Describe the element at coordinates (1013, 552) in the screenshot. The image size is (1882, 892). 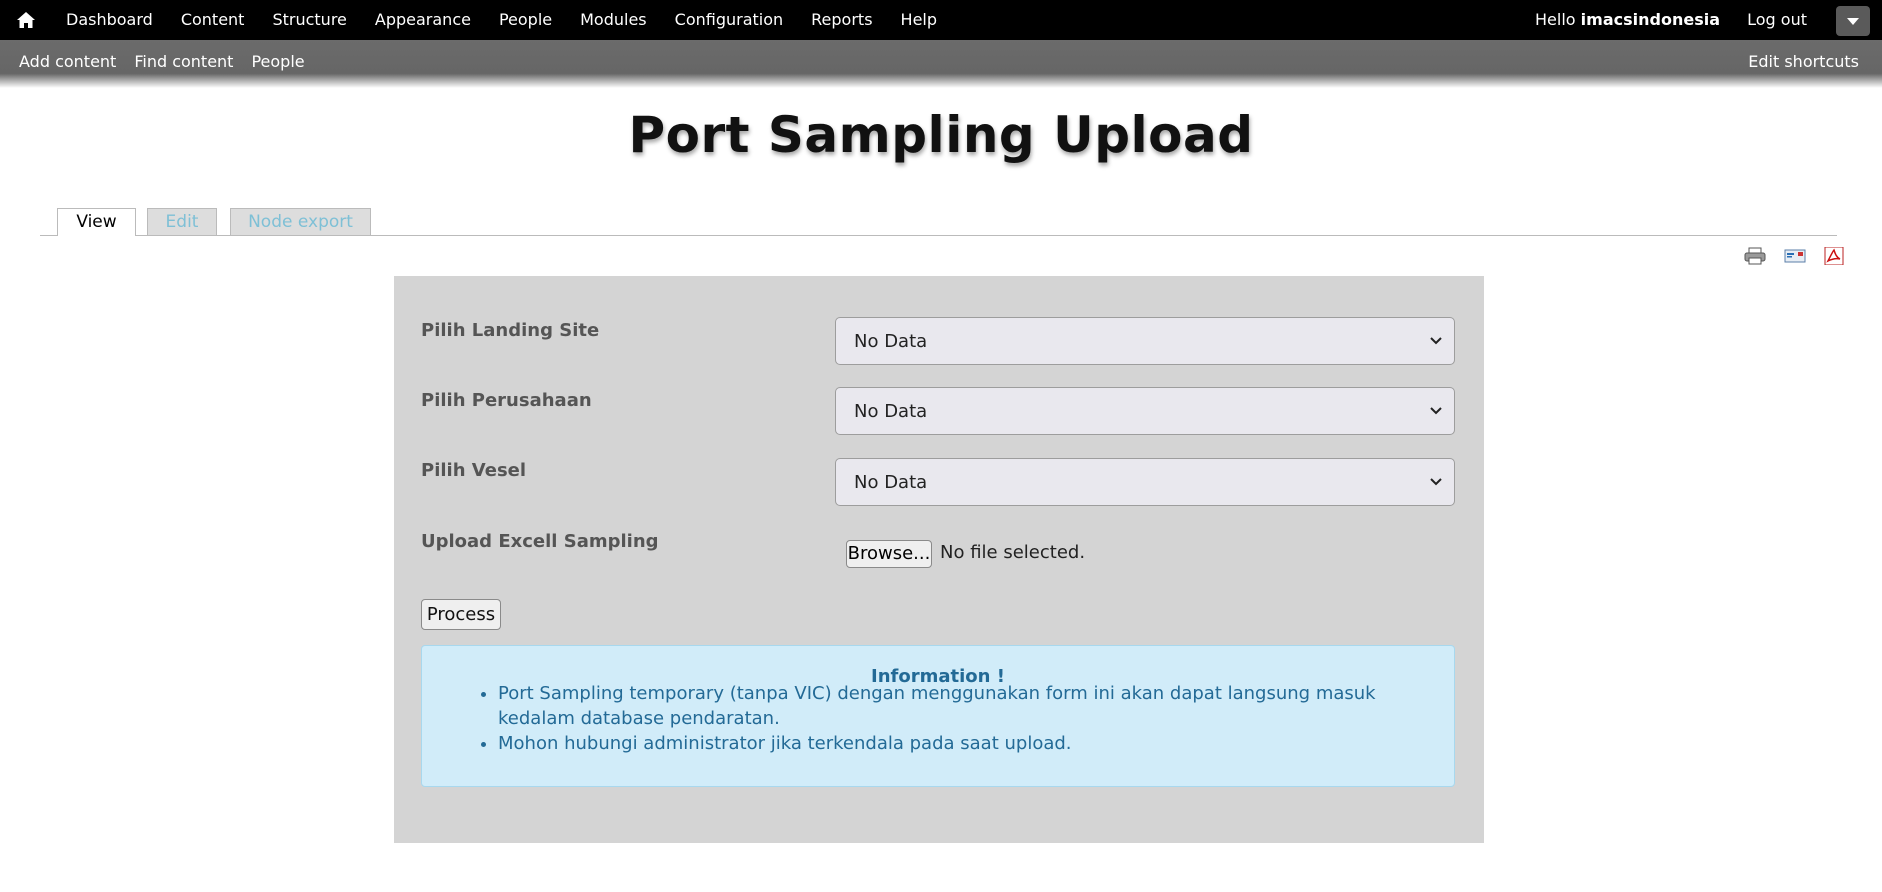
I see `file-status: No file selected.` at that location.